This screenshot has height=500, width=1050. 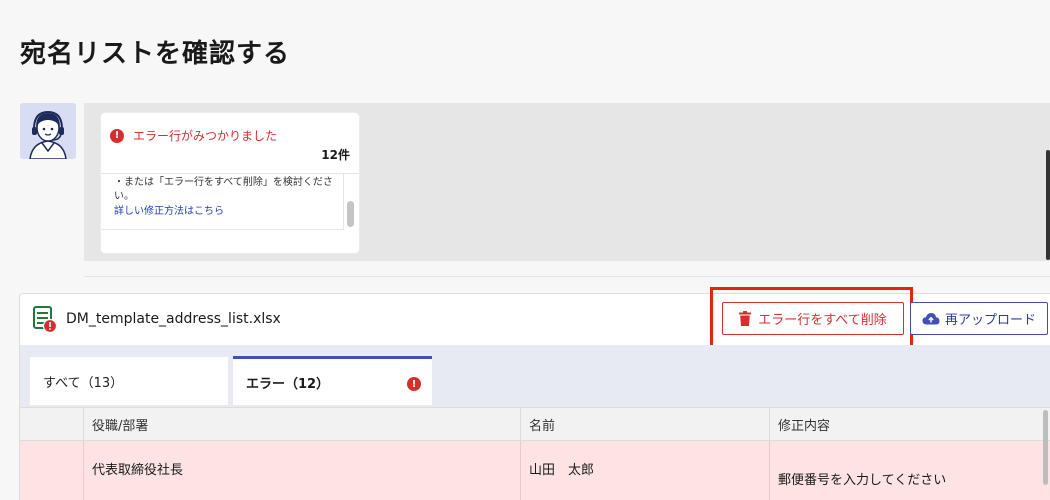 I want to click on reupload-label: 再アップロード, so click(x=990, y=320).